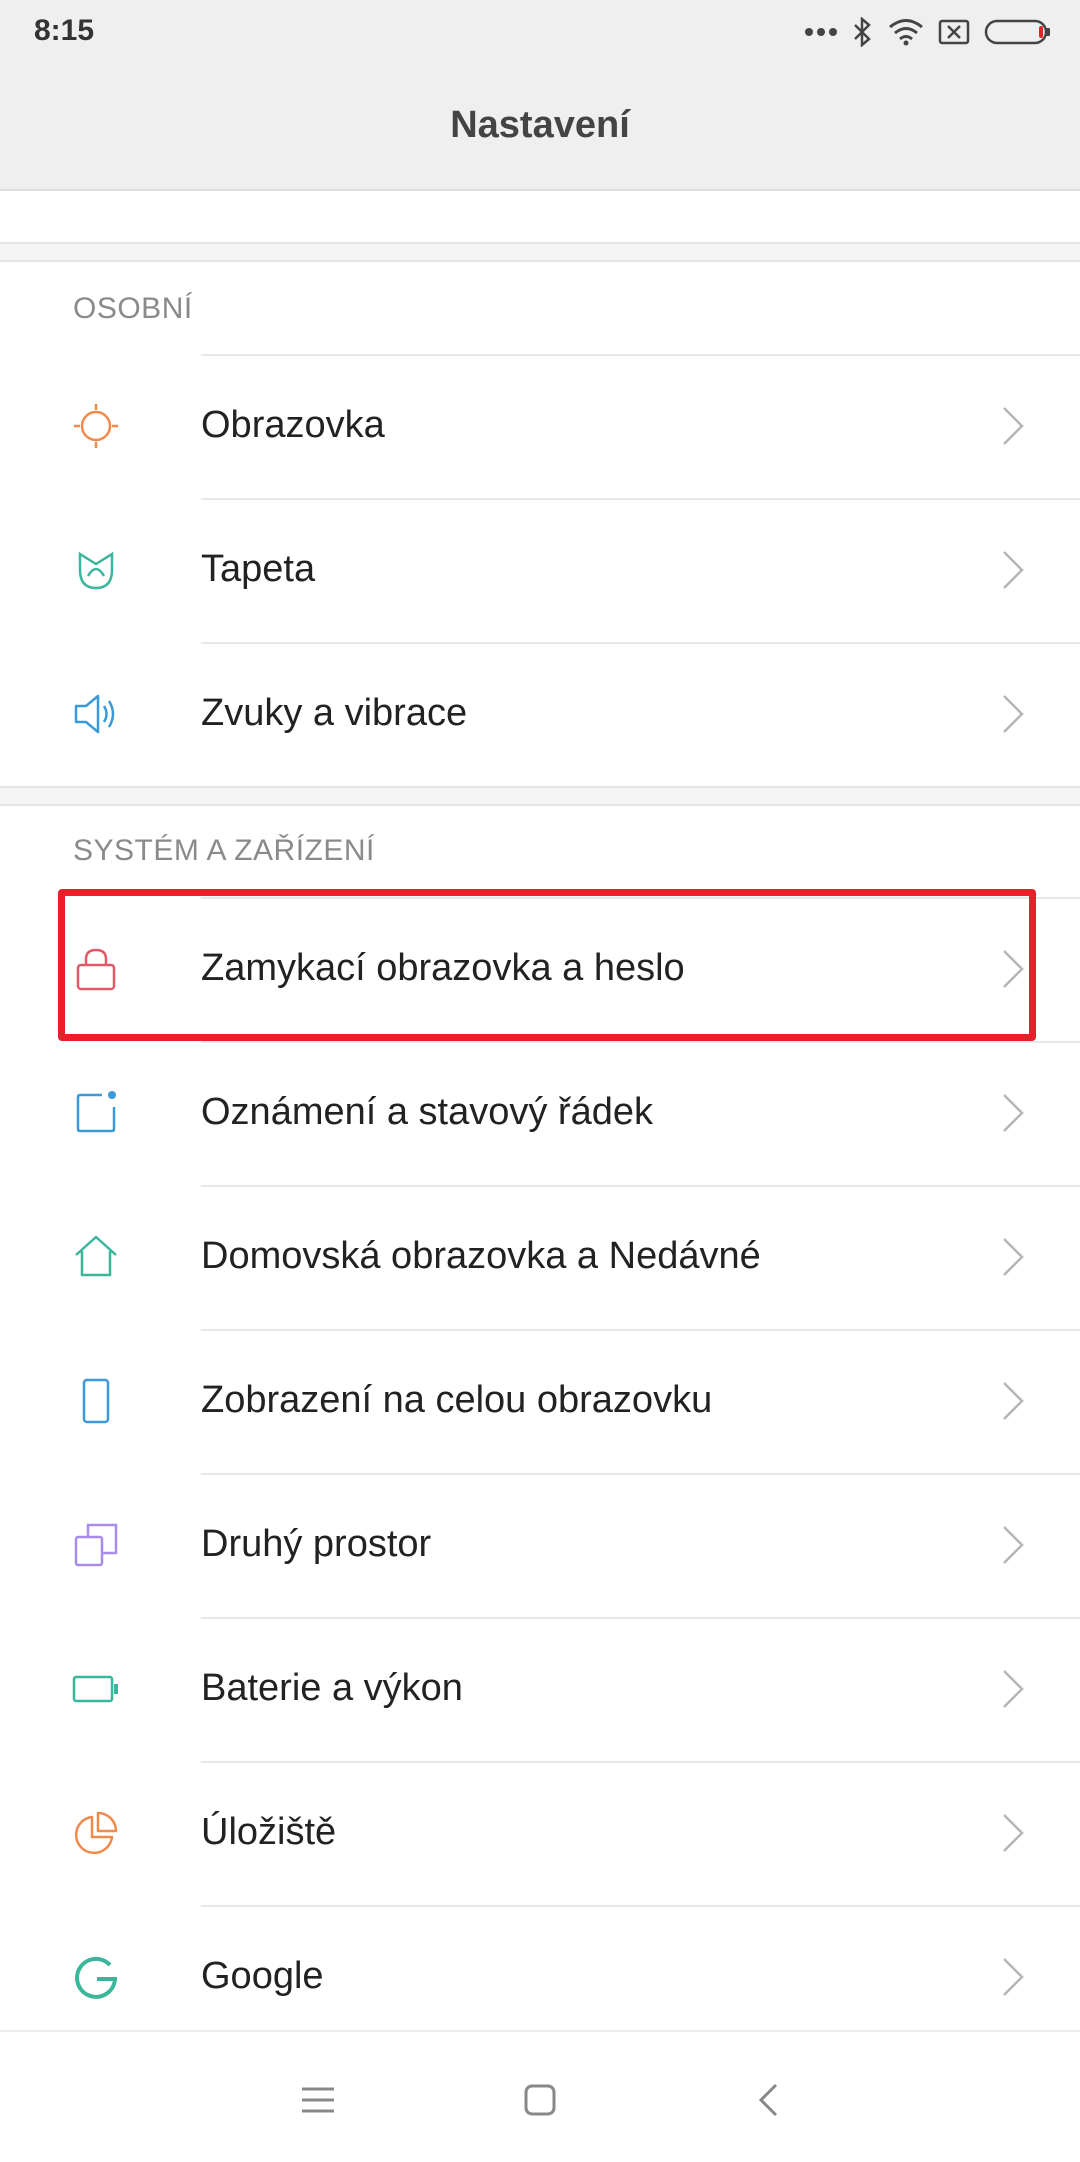 This screenshot has height=2162, width=1080. What do you see at coordinates (224, 850) in the screenshot?
I see `section-header-system: SYSTÉM A ZAŘÍZENÍ` at bounding box center [224, 850].